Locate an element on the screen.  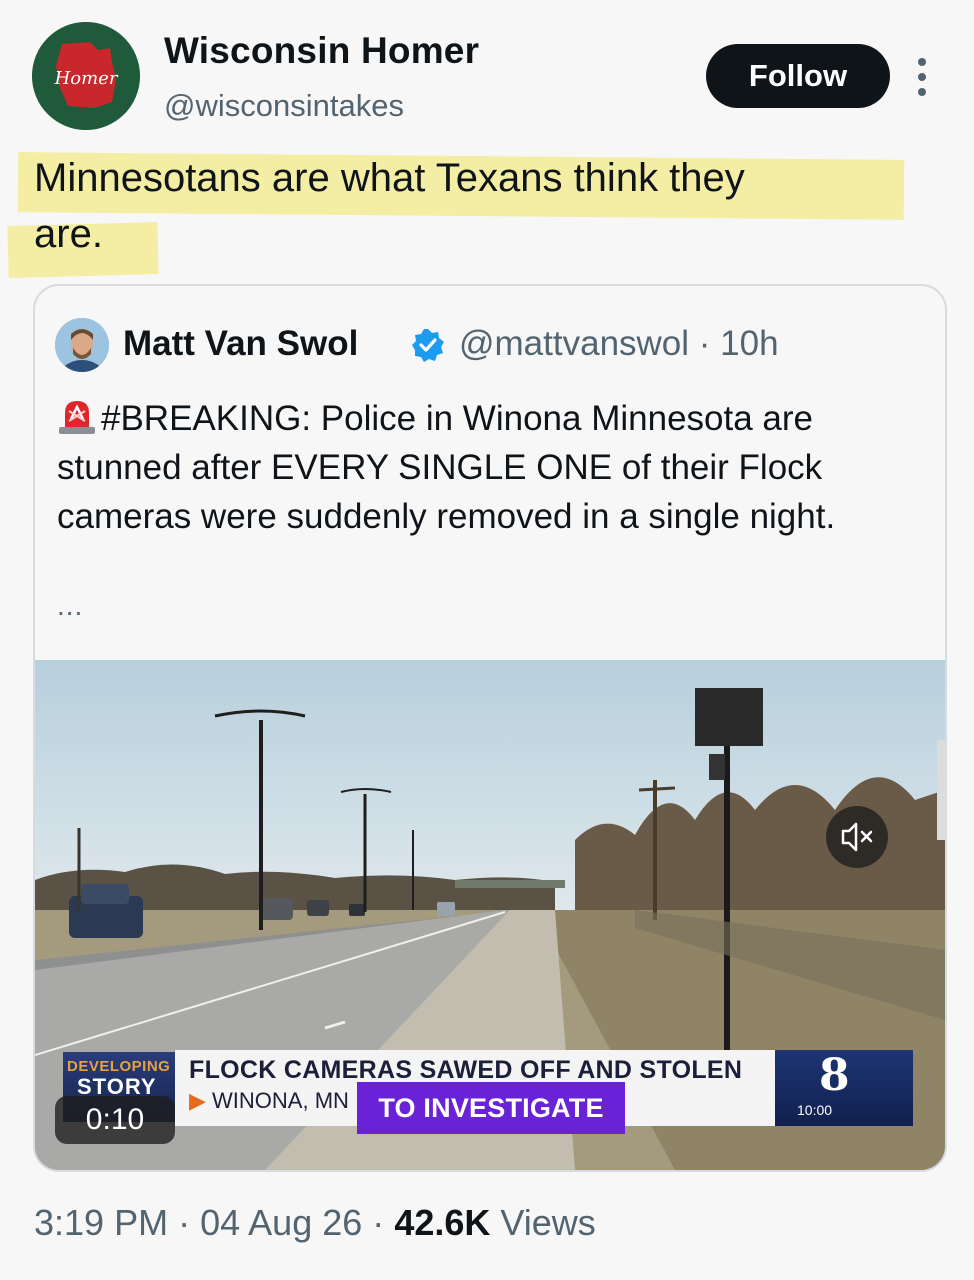
video-timer: 0:10 is located at coordinates (115, 1120).